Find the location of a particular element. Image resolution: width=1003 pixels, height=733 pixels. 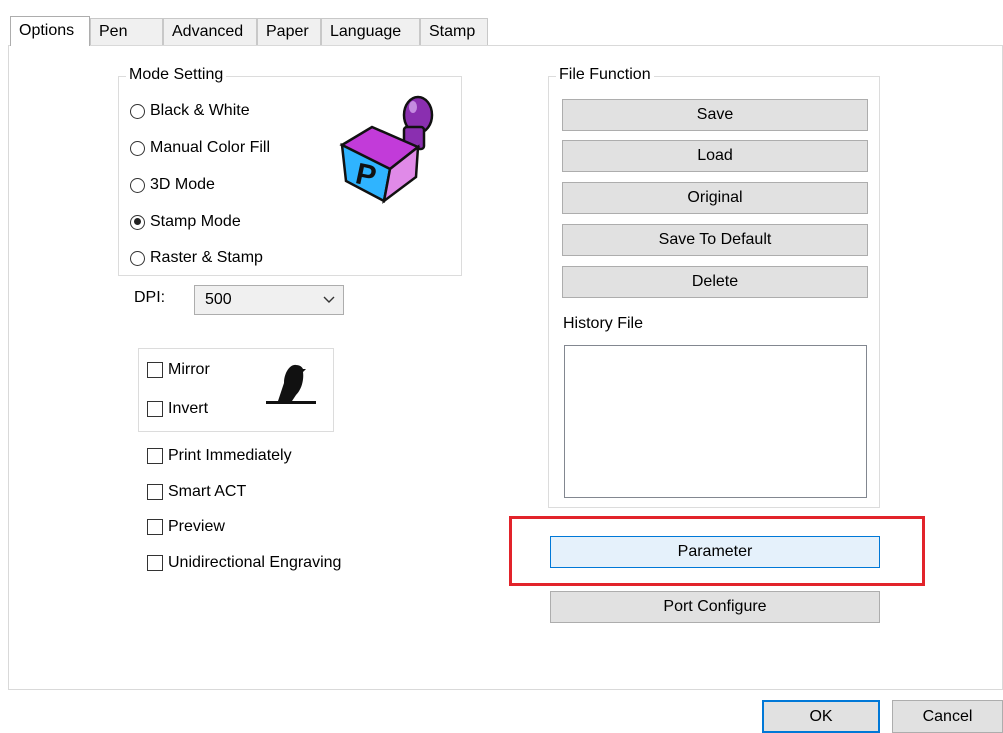

checkbox-label: Print Immediately is located at coordinates (230, 455).